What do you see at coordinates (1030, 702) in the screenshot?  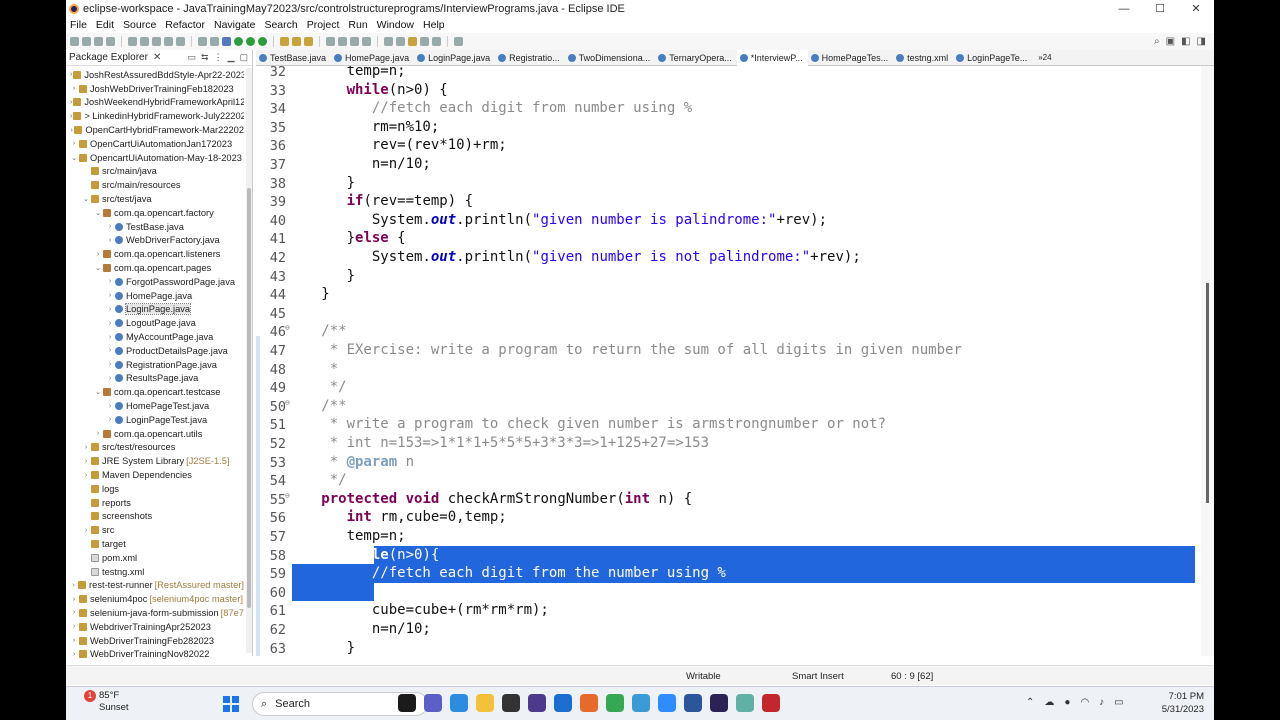 I see `chevron-up-icon: ⌃` at bounding box center [1030, 702].